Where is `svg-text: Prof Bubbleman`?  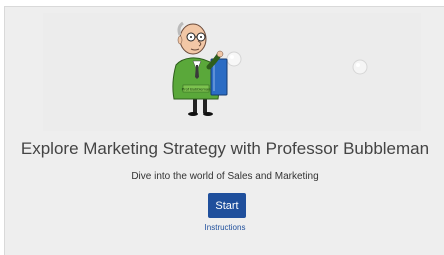
svg-text: Prof Bubbleman is located at coordinates (196, 89).